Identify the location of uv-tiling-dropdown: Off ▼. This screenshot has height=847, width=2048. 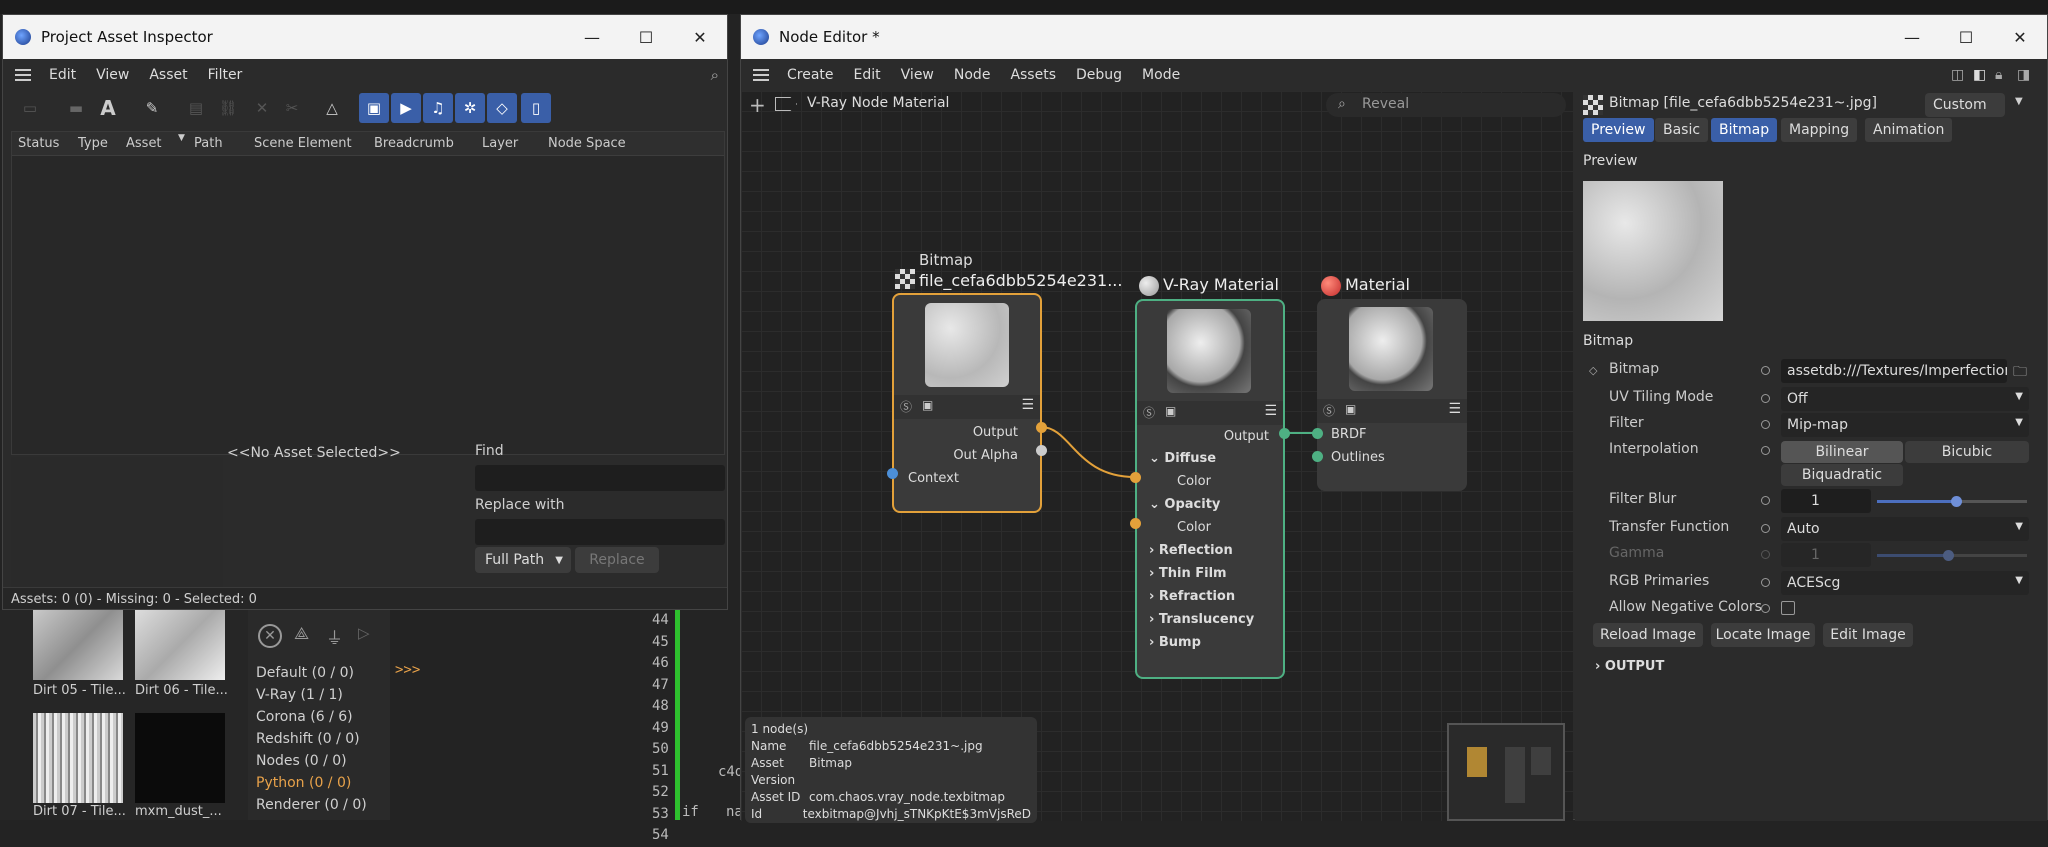
(1905, 399).